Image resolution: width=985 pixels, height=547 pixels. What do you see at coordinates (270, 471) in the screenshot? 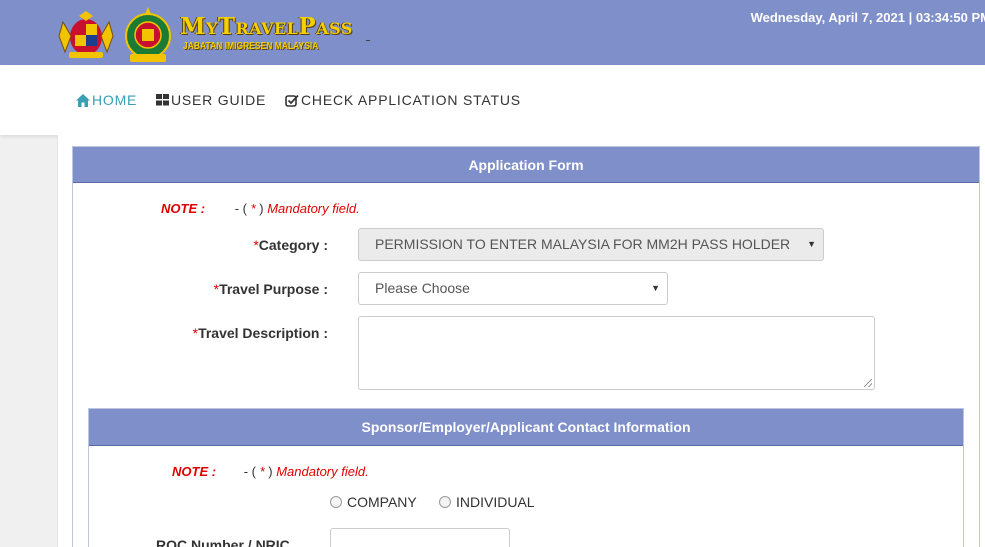
I see `contact-mandatory-note: NOTE : - ( * ) Mandatory field.` at bounding box center [270, 471].